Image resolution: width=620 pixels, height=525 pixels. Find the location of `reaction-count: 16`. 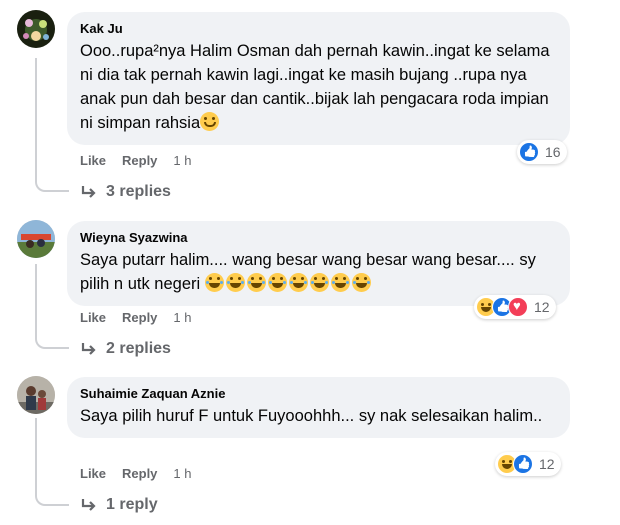

reaction-count: 16 is located at coordinates (553, 152).